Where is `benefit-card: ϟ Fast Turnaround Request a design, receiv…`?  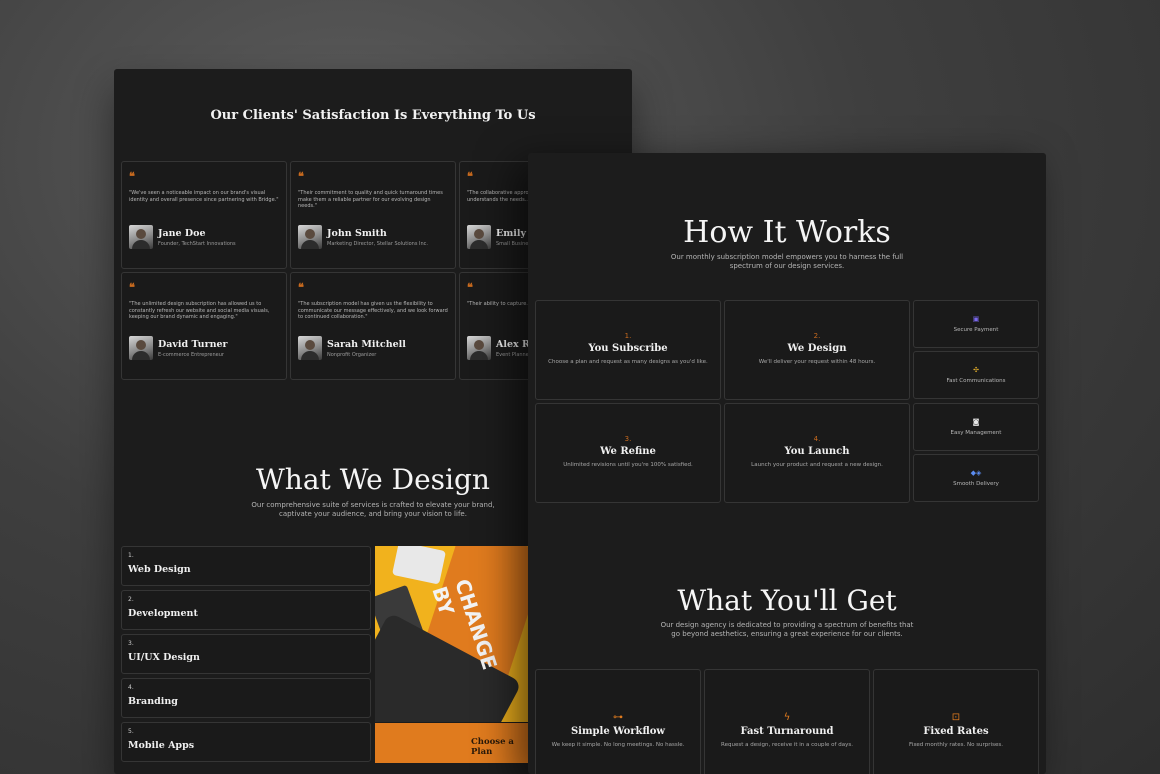 benefit-card: ϟ Fast Turnaround Request a design, receiv… is located at coordinates (787, 721).